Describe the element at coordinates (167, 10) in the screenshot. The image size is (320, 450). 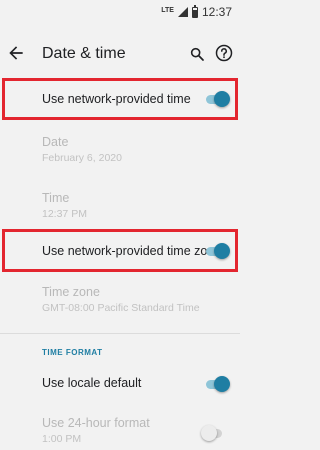
I see `network-type: LTE` at that location.